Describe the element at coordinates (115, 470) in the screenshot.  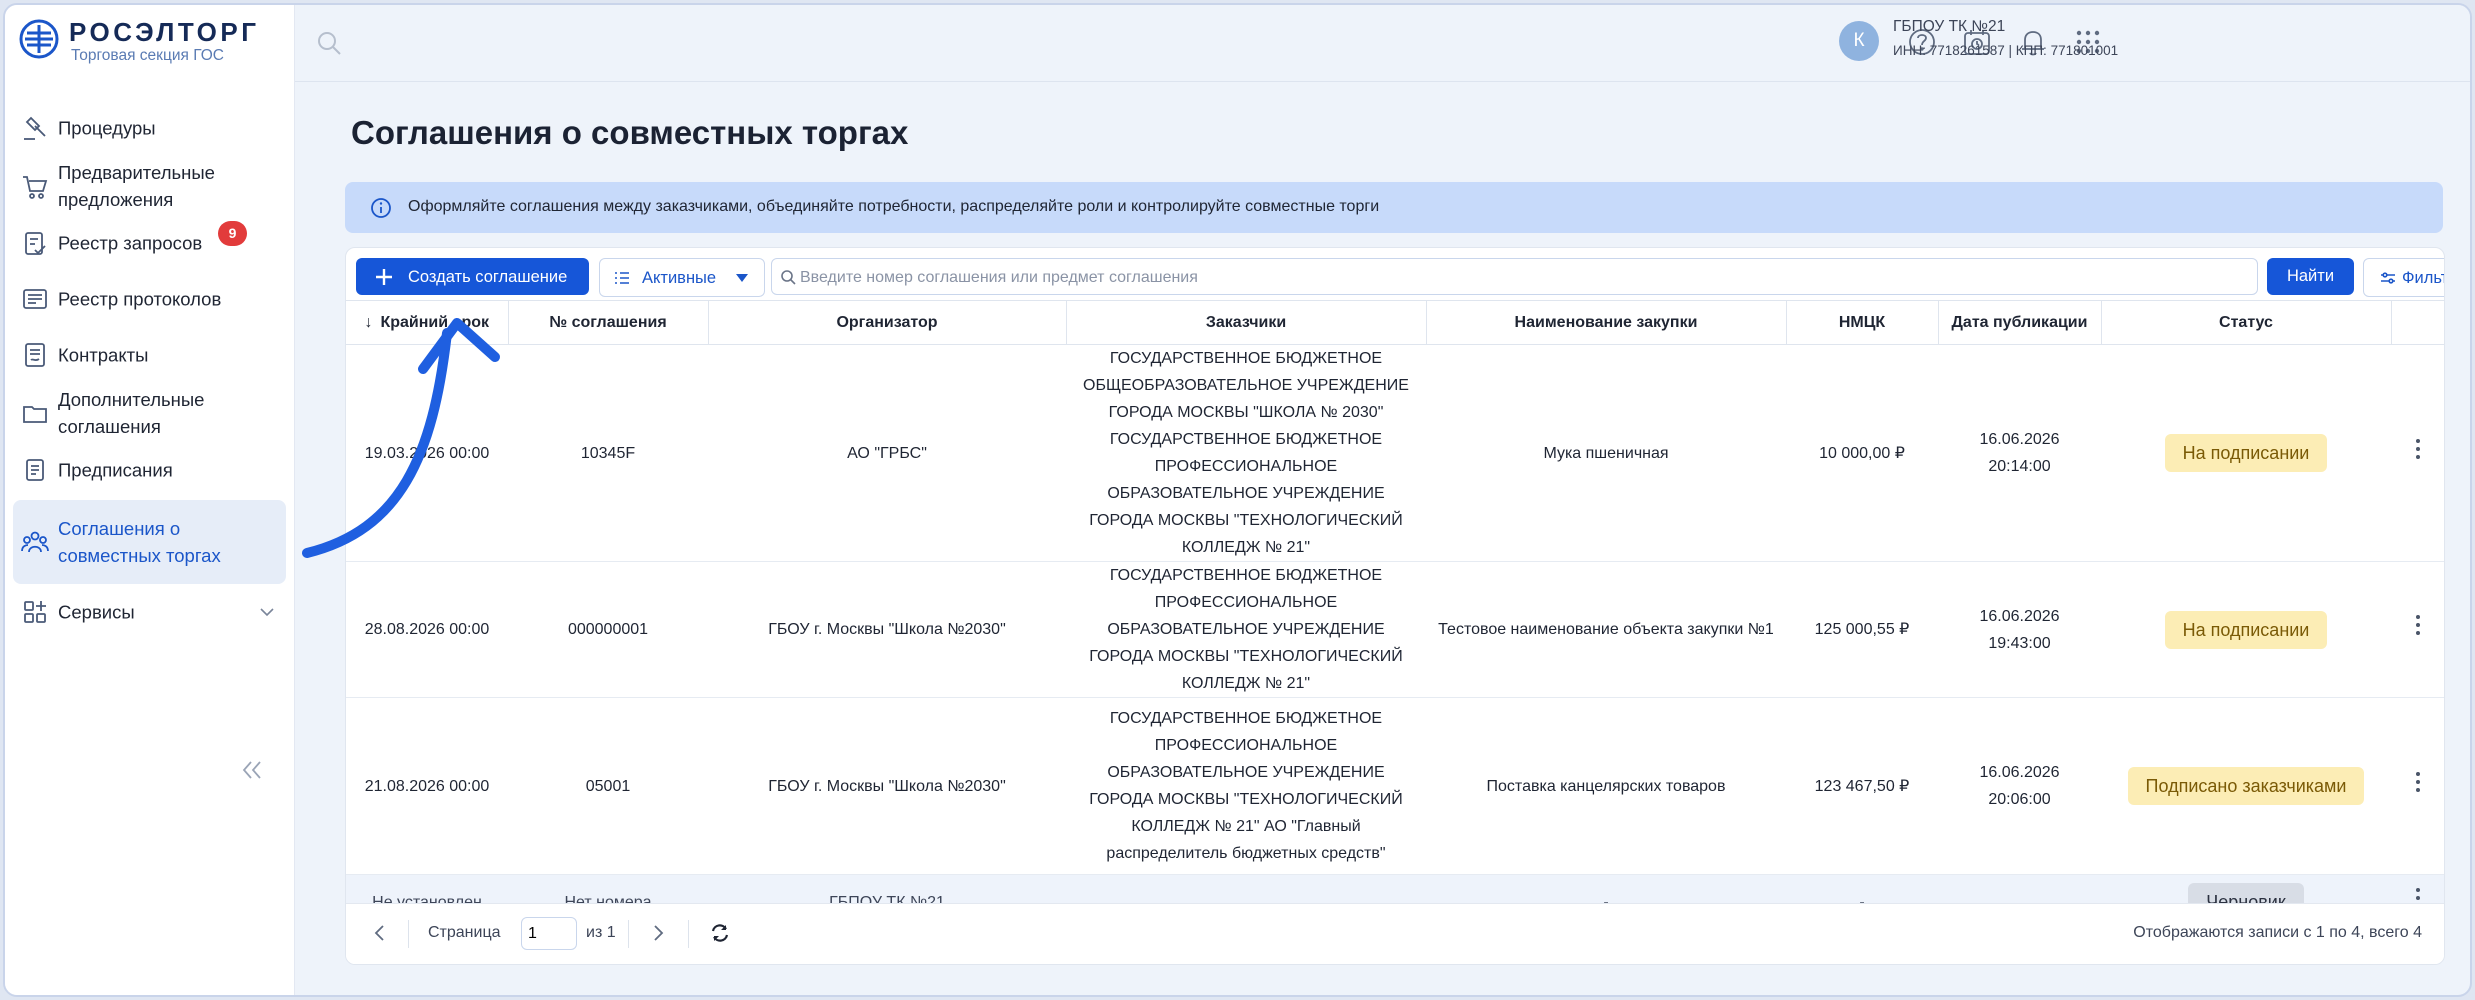
I see `sidebar-item-label: Предписания` at that location.